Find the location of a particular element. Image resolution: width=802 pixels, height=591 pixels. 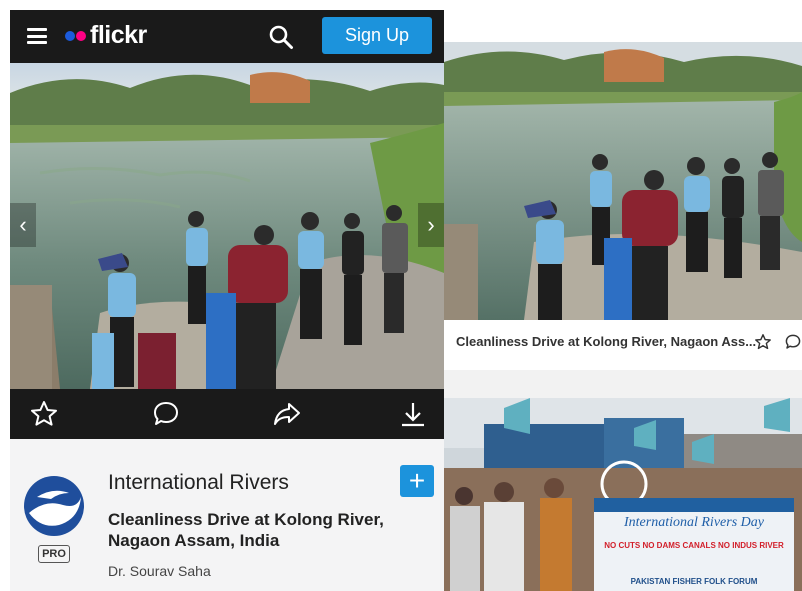

photo-action-bar is located at coordinates (227, 414).